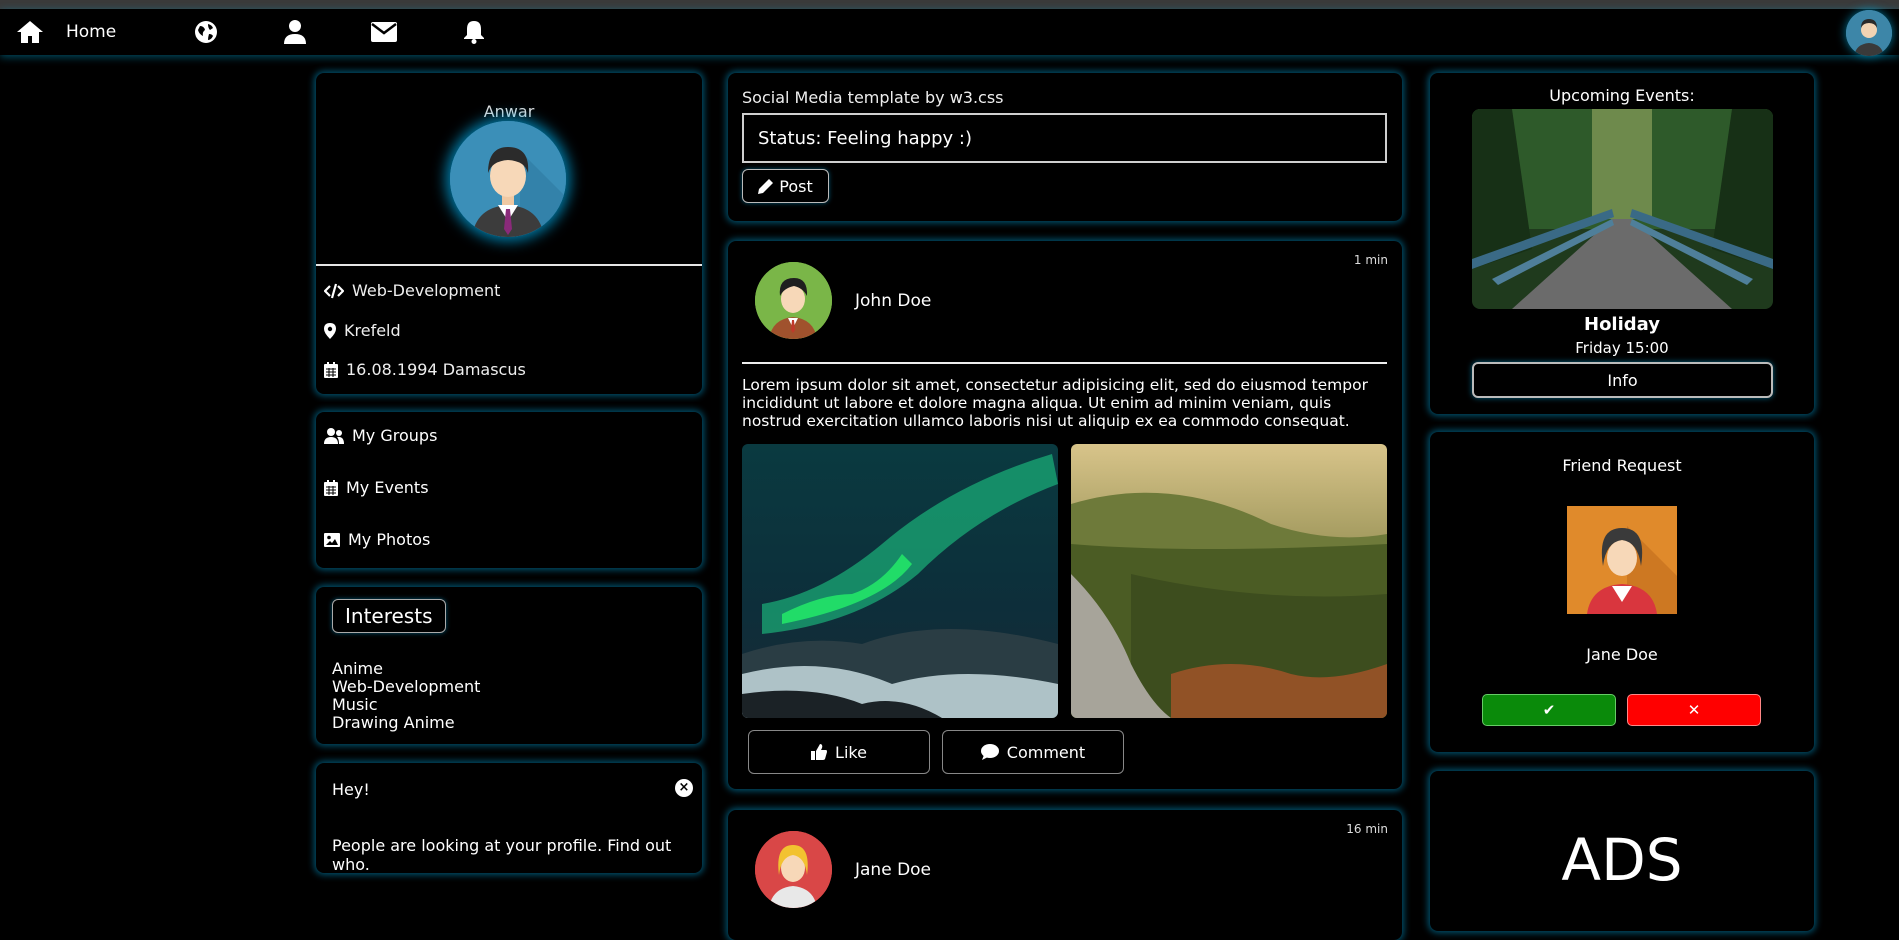 Image resolution: width=1899 pixels, height=940 pixels. I want to click on like-label: Like, so click(851, 752).